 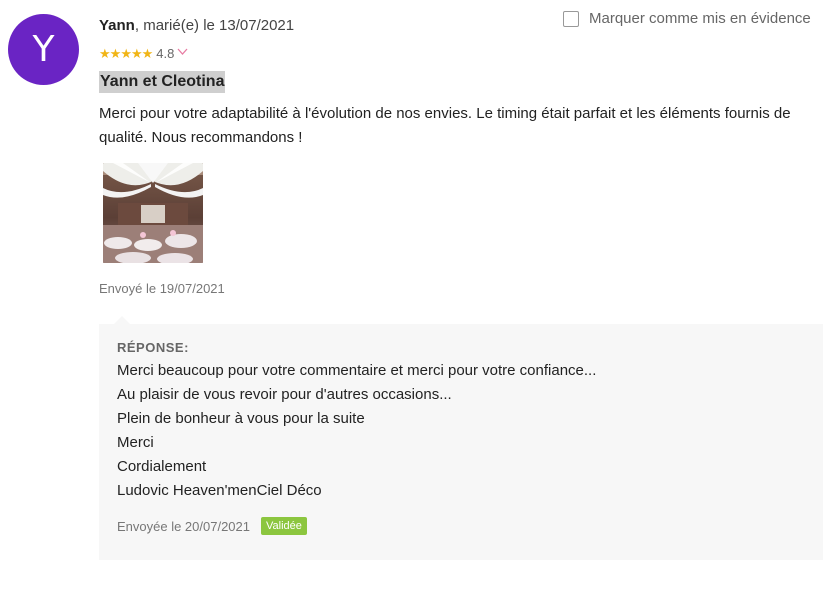 What do you see at coordinates (183, 526) in the screenshot?
I see `reply-sent-date: Envoyée le 20/07/2021` at bounding box center [183, 526].